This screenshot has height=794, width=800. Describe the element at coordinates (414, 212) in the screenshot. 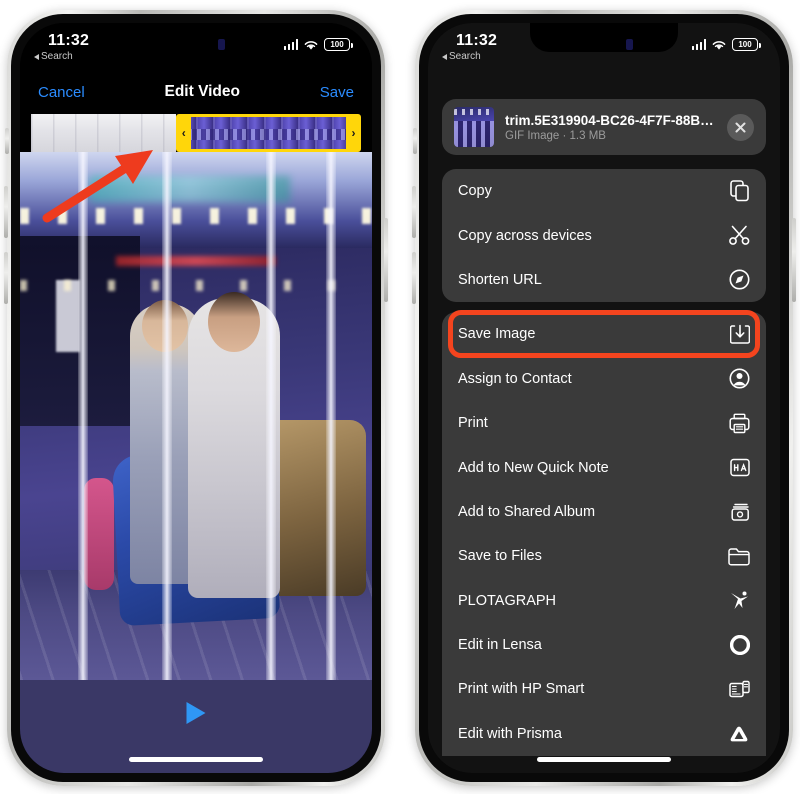

I see `volume-up-button-right` at that location.